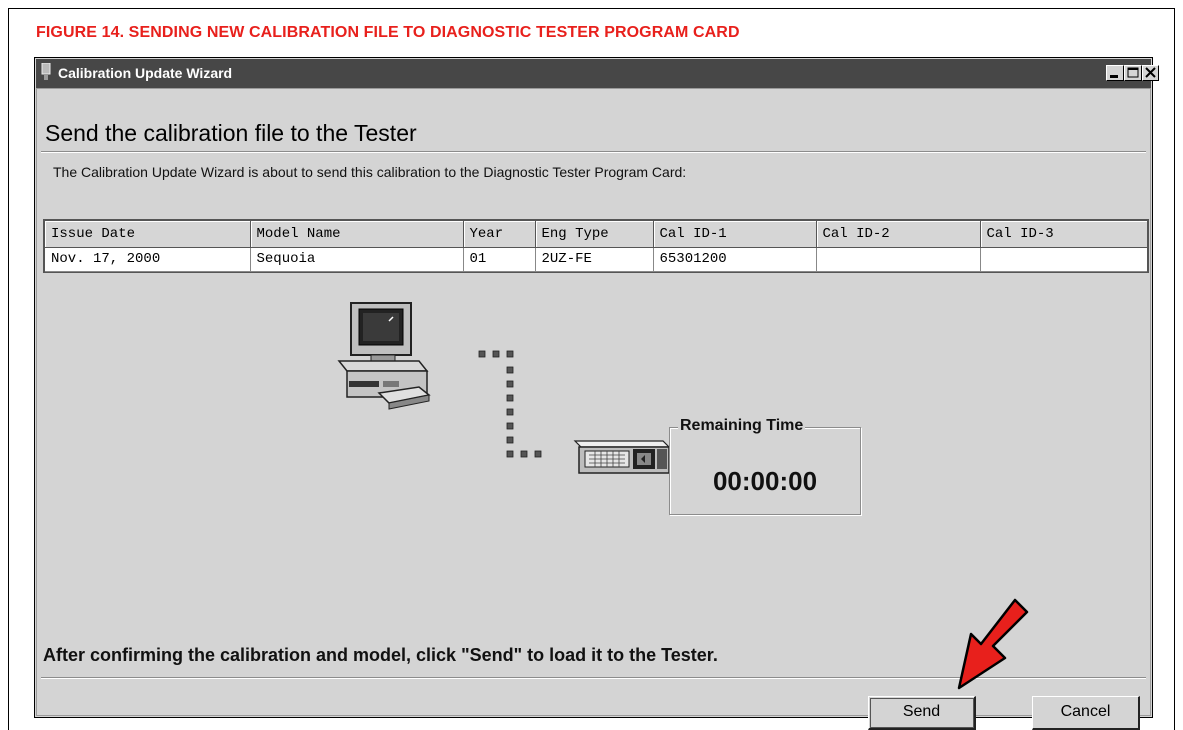  Describe the element at coordinates (357, 234) in the screenshot. I see `column-header: Model Name` at that location.